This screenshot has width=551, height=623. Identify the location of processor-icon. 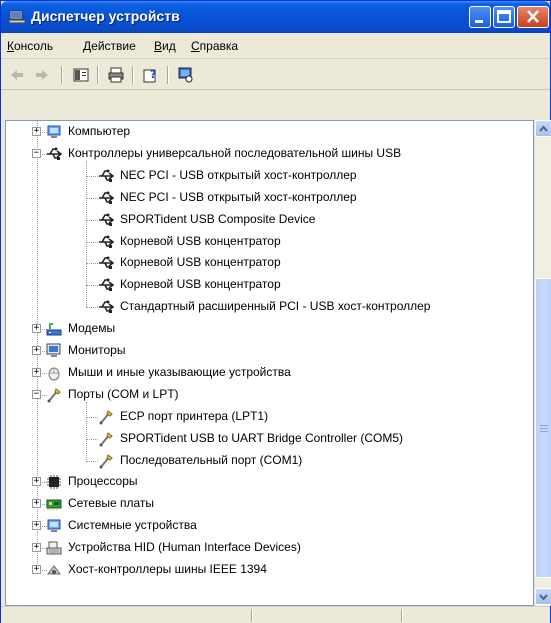
(54, 482).